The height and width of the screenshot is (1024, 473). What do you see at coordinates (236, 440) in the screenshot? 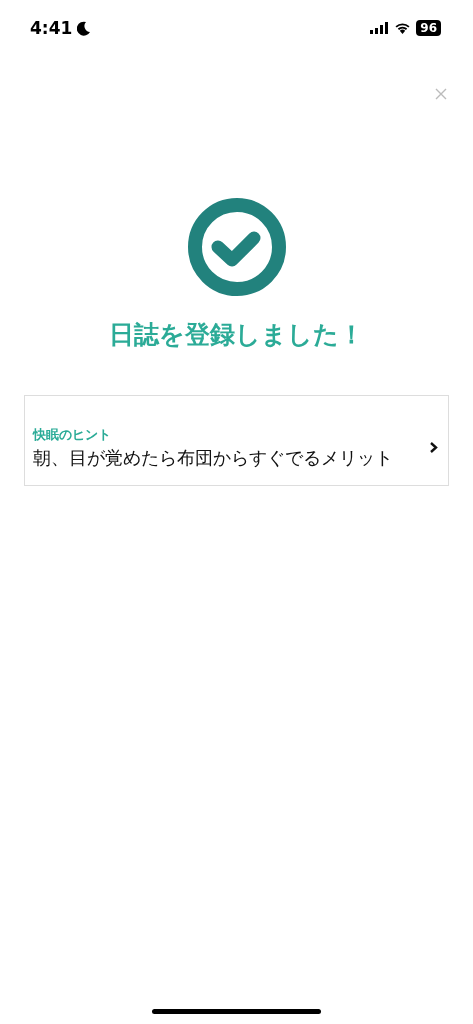
I see `hint-card: 快眠のヒント 朝、目が覚めたら布団からすぐでるメリット` at bounding box center [236, 440].